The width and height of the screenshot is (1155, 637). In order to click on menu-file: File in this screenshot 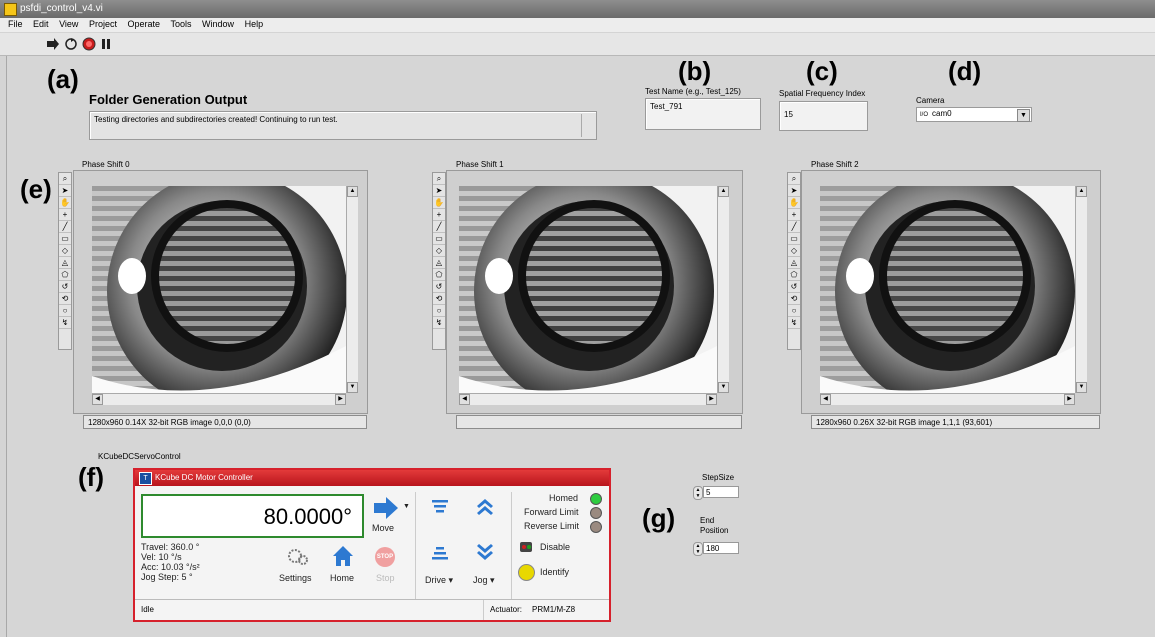, I will do `click(15, 24)`.